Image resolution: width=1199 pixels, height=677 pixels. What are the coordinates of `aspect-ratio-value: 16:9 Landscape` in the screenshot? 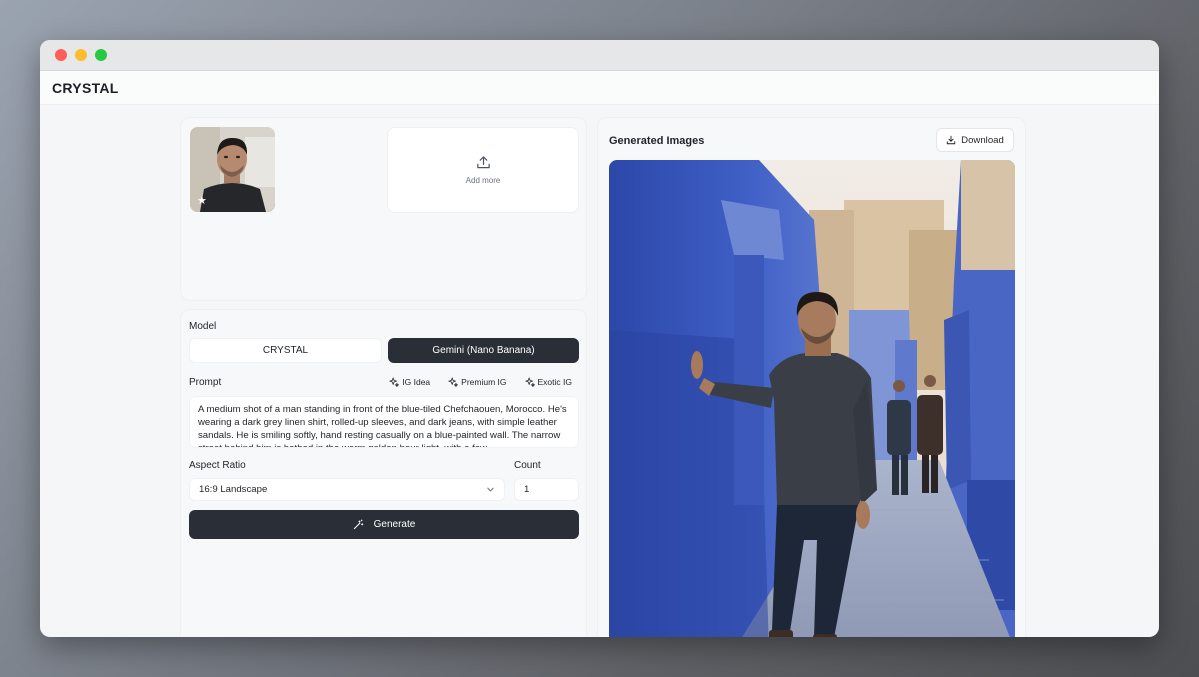 It's located at (233, 489).